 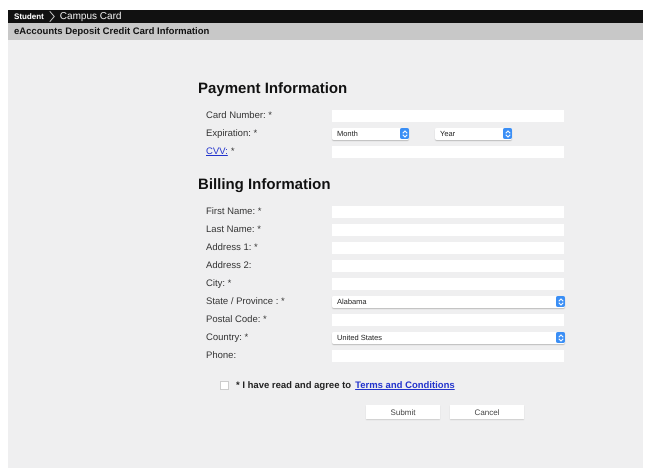 I want to click on breadcrumb-current: Campus Card, so click(x=91, y=16).